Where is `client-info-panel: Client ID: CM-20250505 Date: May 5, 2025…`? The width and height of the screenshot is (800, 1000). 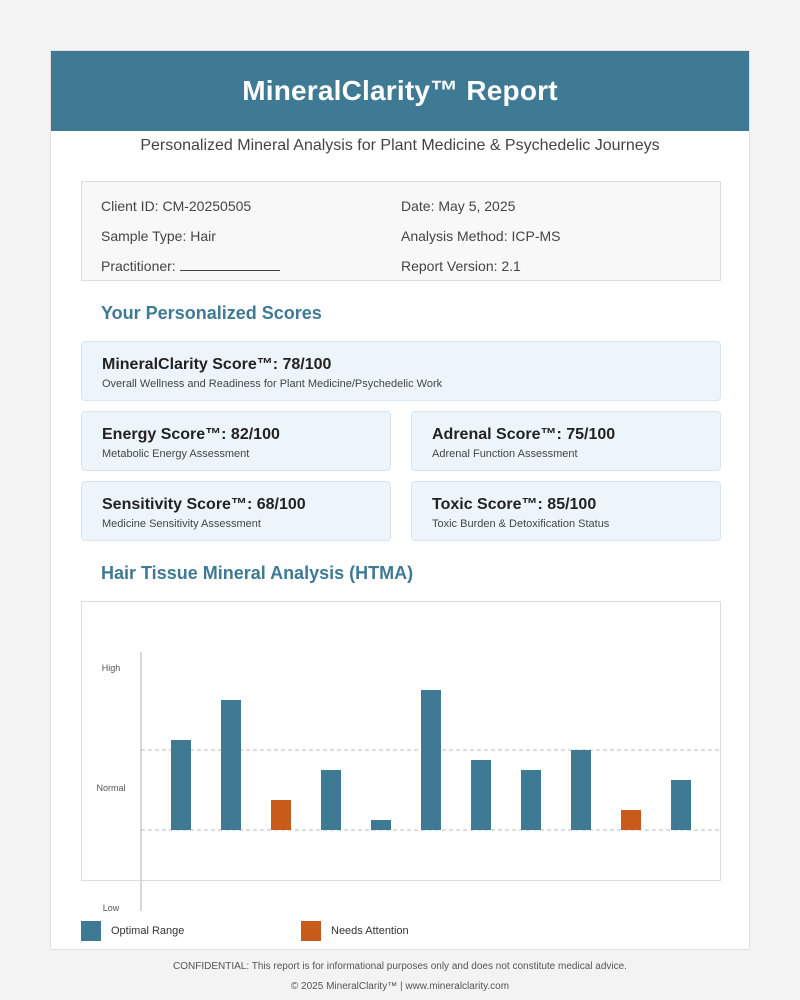
client-info-panel: Client ID: CM-20250505 Date: May 5, 2025… is located at coordinates (401, 231).